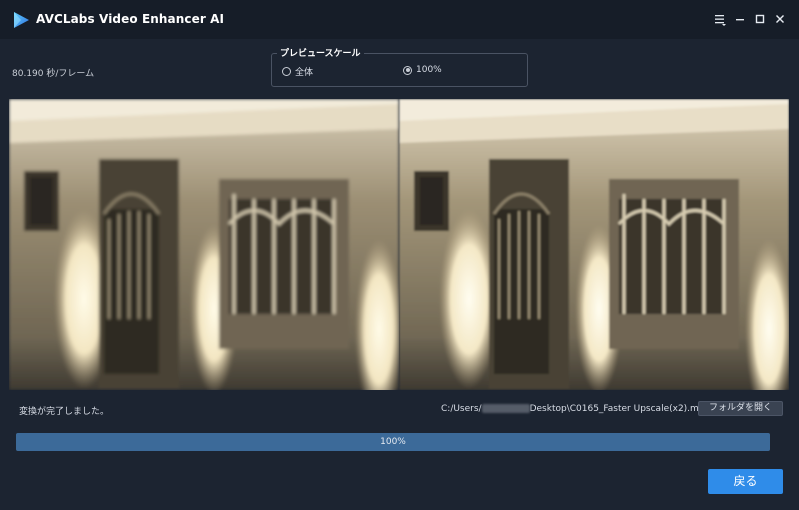 This screenshot has width=799, height=510. I want to click on redacted-username, so click(505, 408).